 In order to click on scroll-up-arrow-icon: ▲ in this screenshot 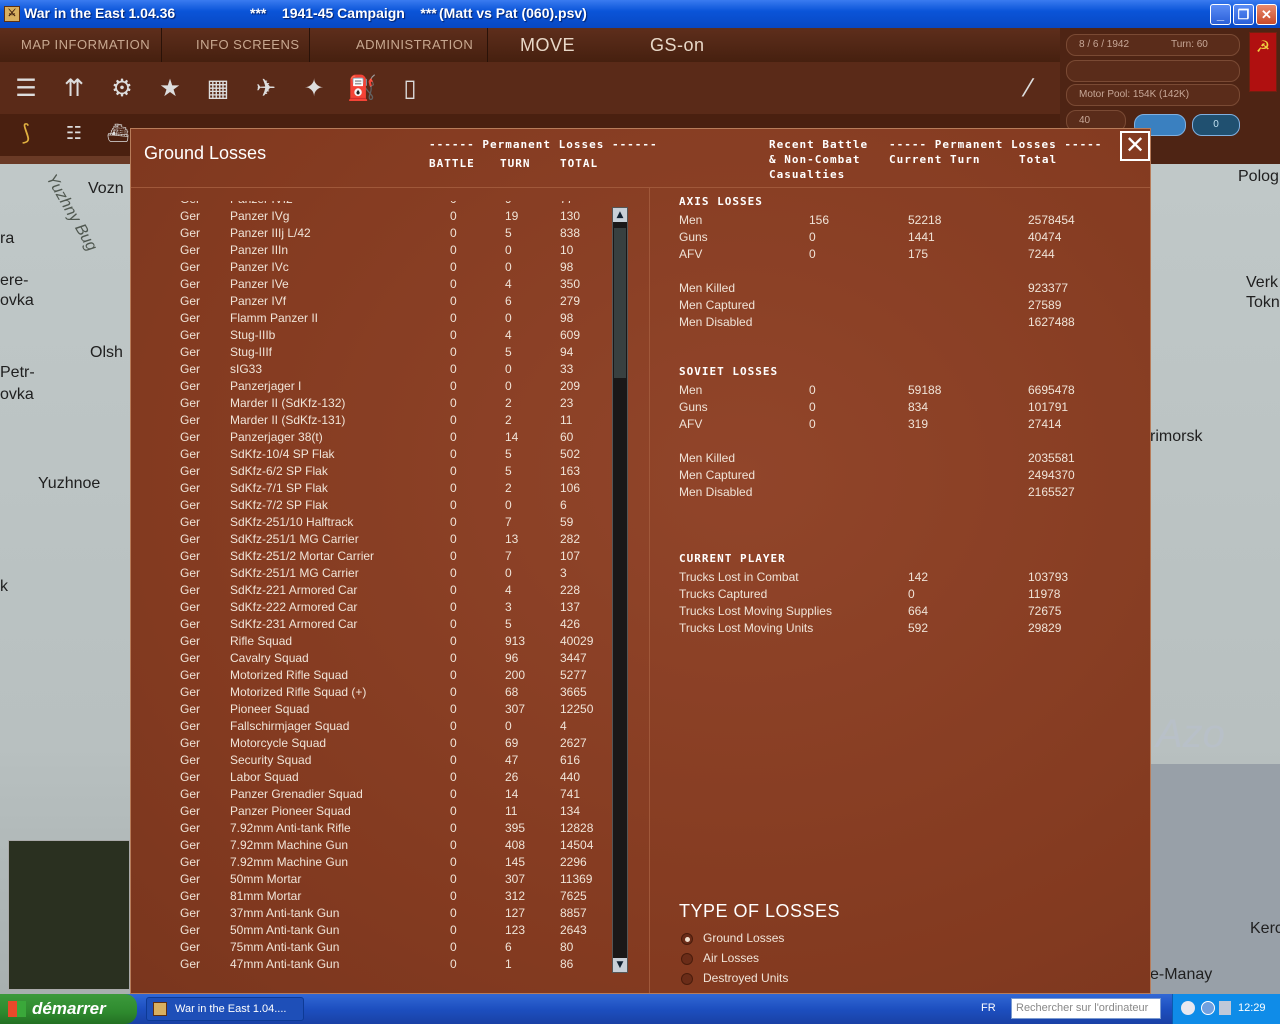, I will do `click(620, 215)`.